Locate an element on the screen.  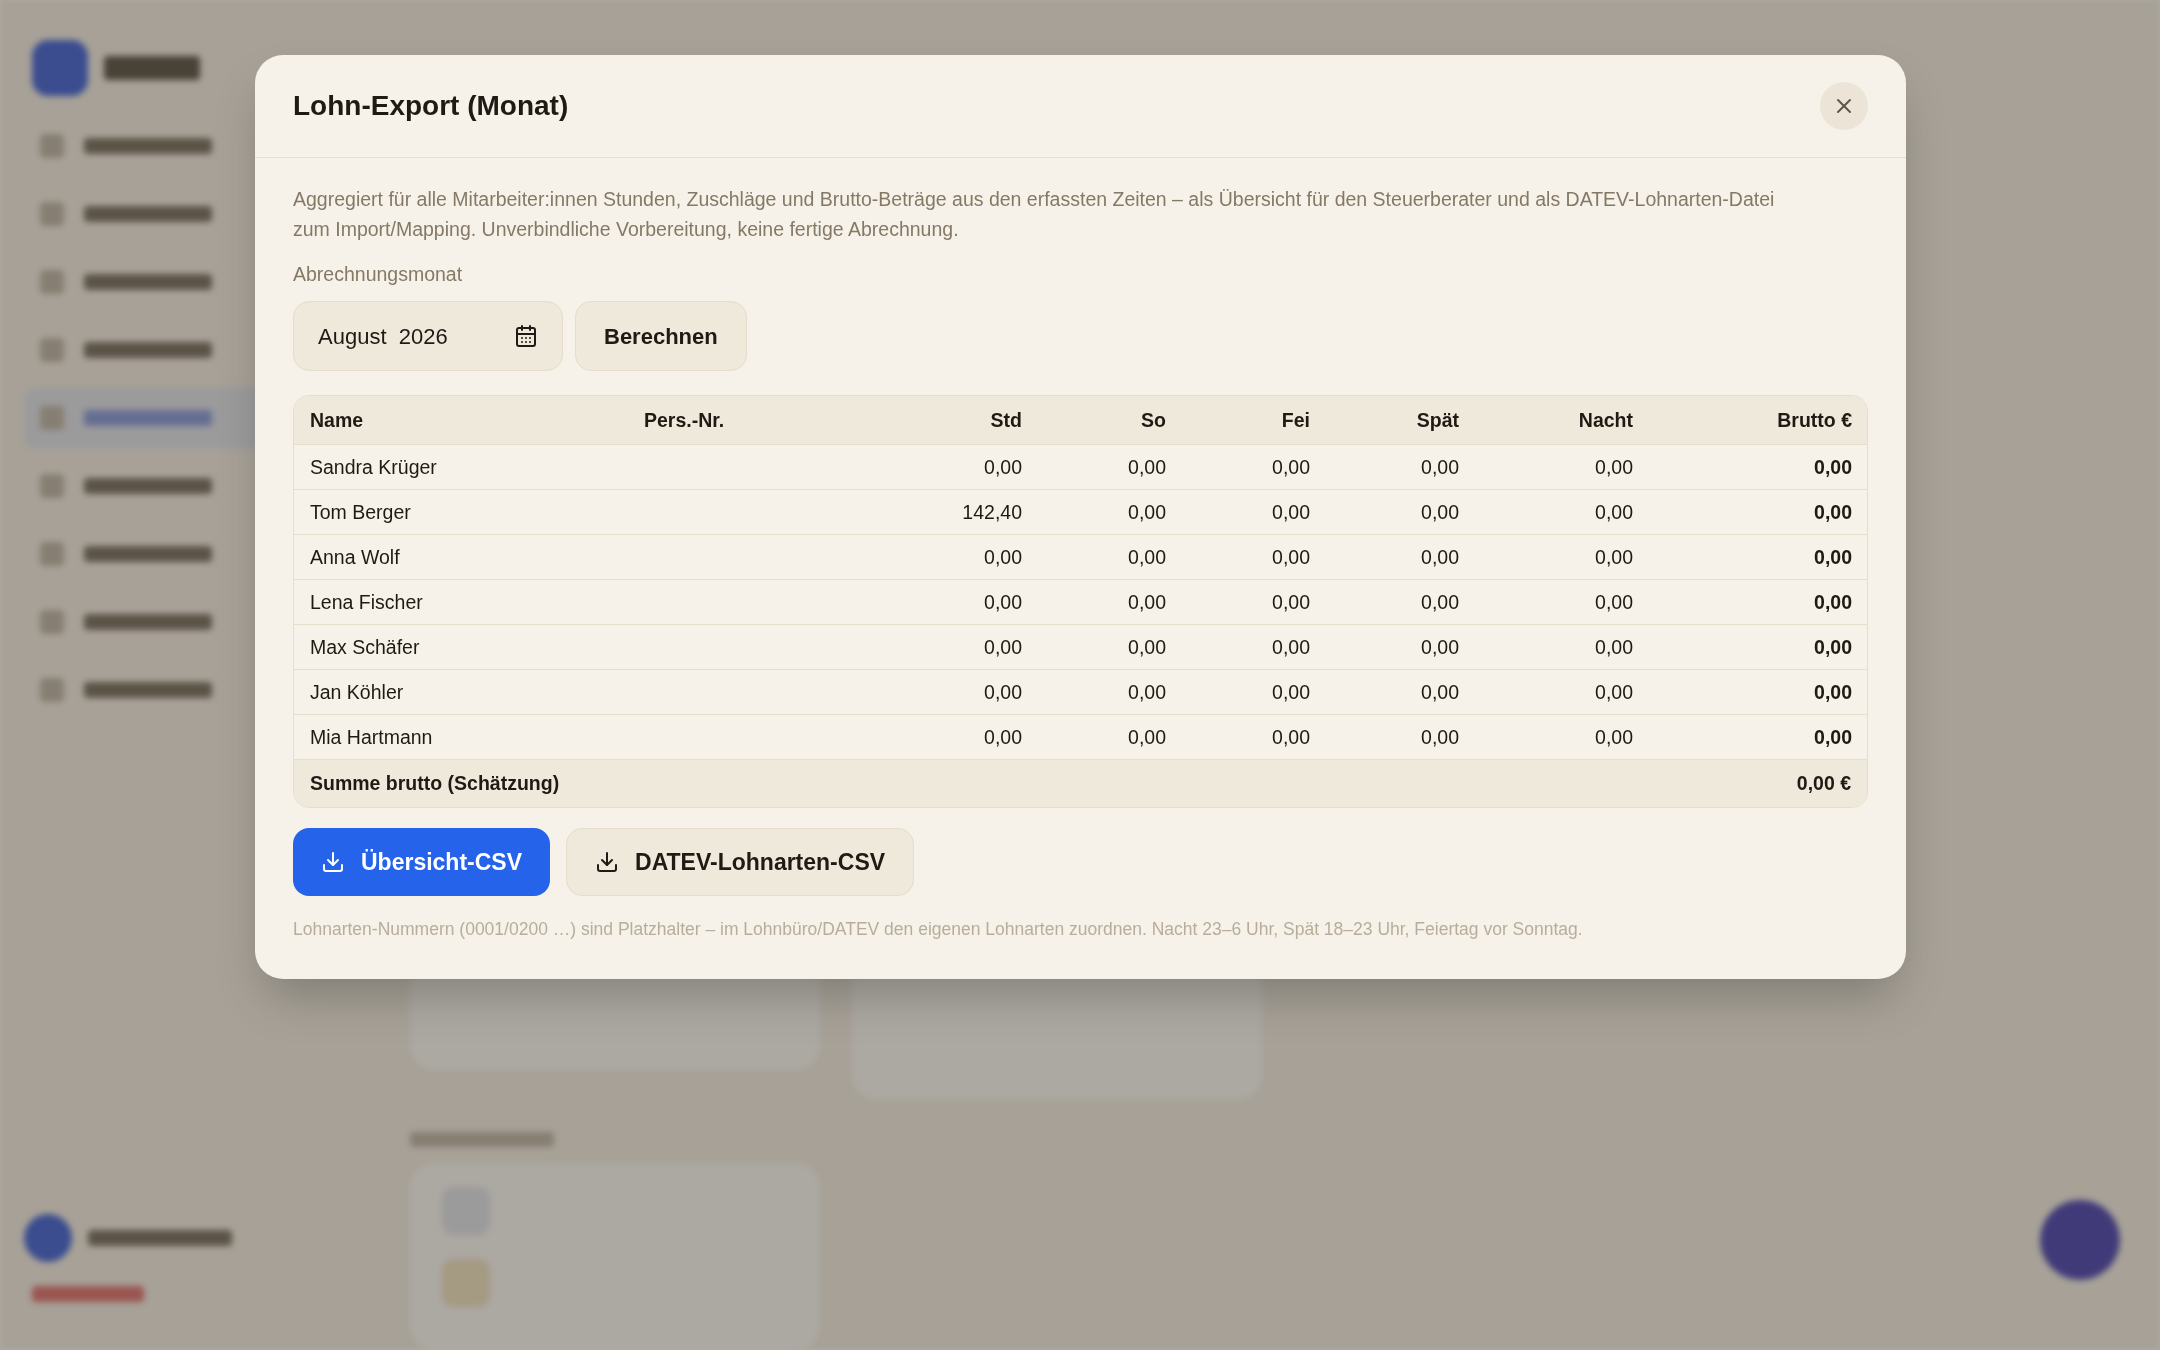
field-label: Abrechnungsmonat is located at coordinates (378, 274).